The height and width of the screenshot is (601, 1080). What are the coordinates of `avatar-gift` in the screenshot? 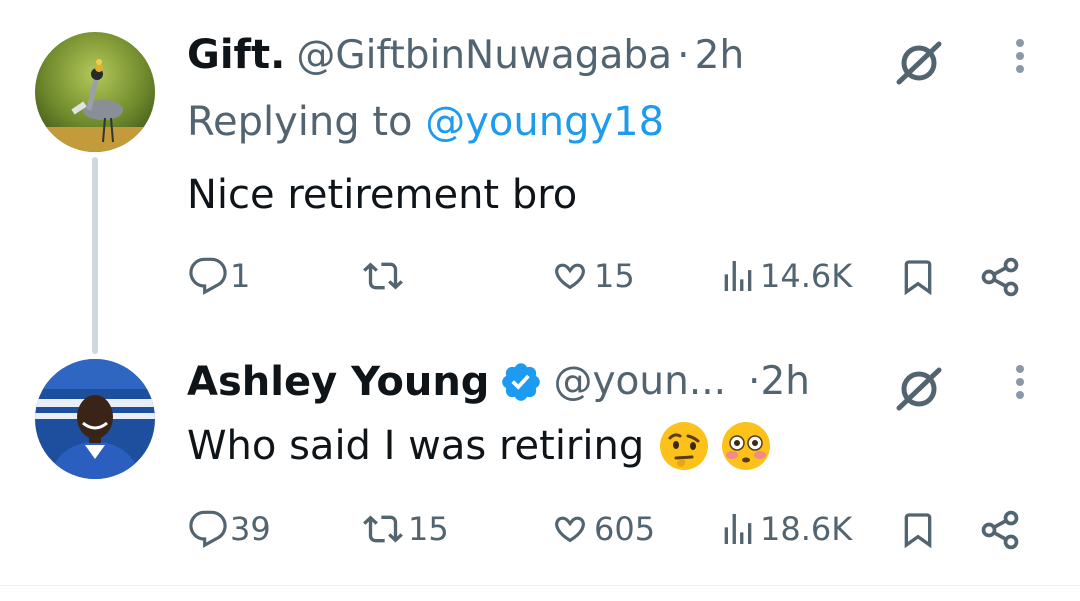 It's located at (95, 92).